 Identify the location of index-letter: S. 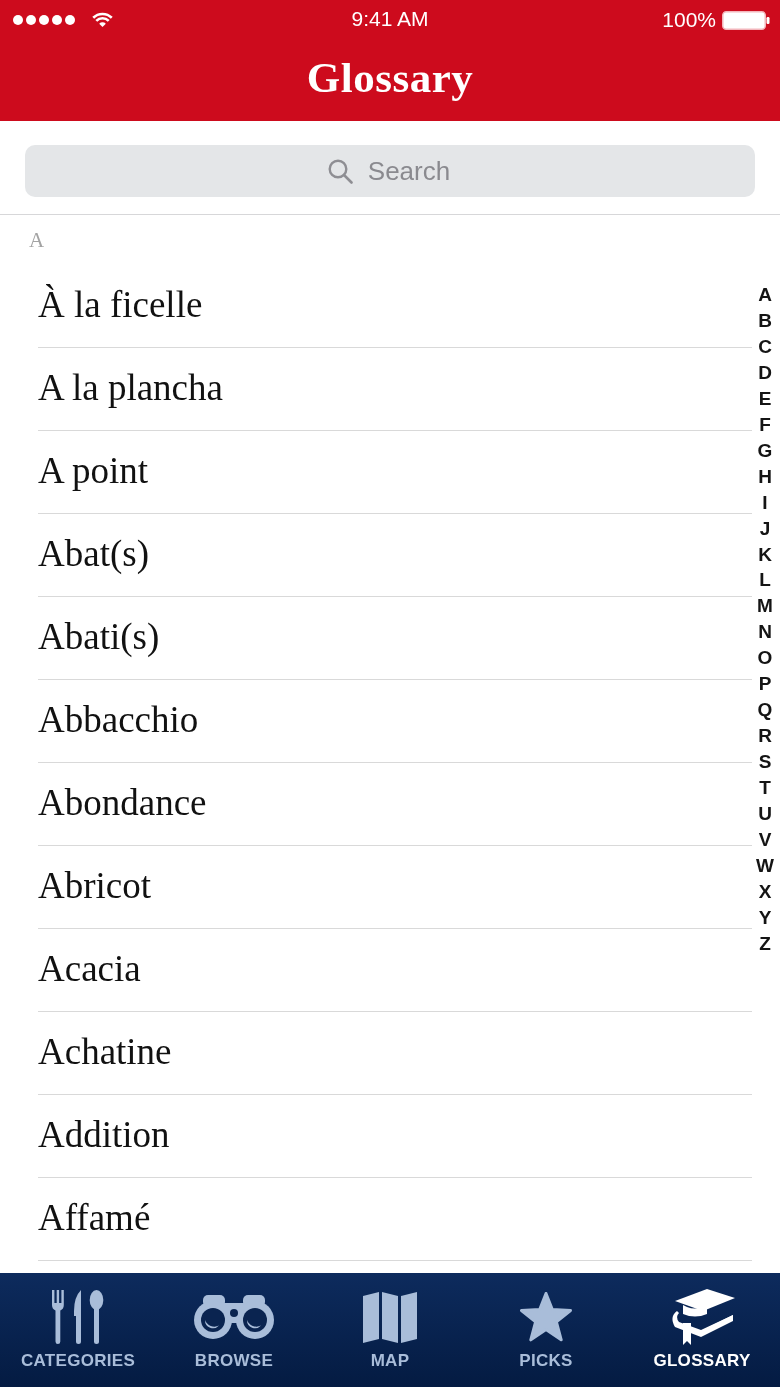
(765, 762).